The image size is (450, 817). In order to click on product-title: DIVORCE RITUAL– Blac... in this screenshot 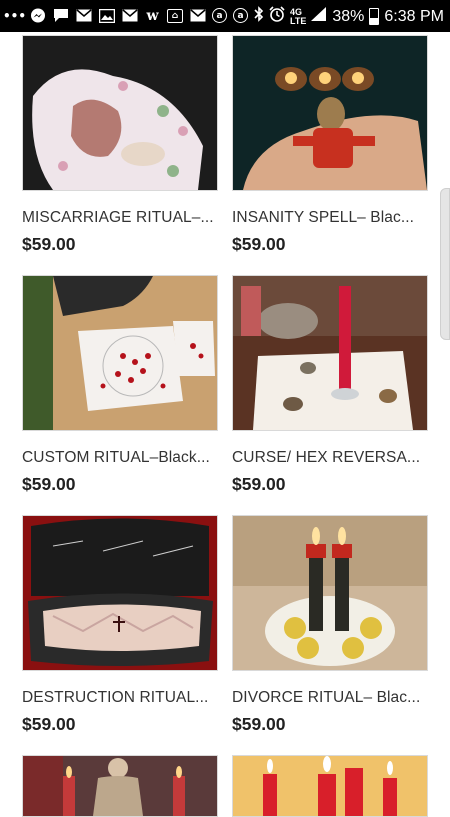, I will do `click(330, 698)`.